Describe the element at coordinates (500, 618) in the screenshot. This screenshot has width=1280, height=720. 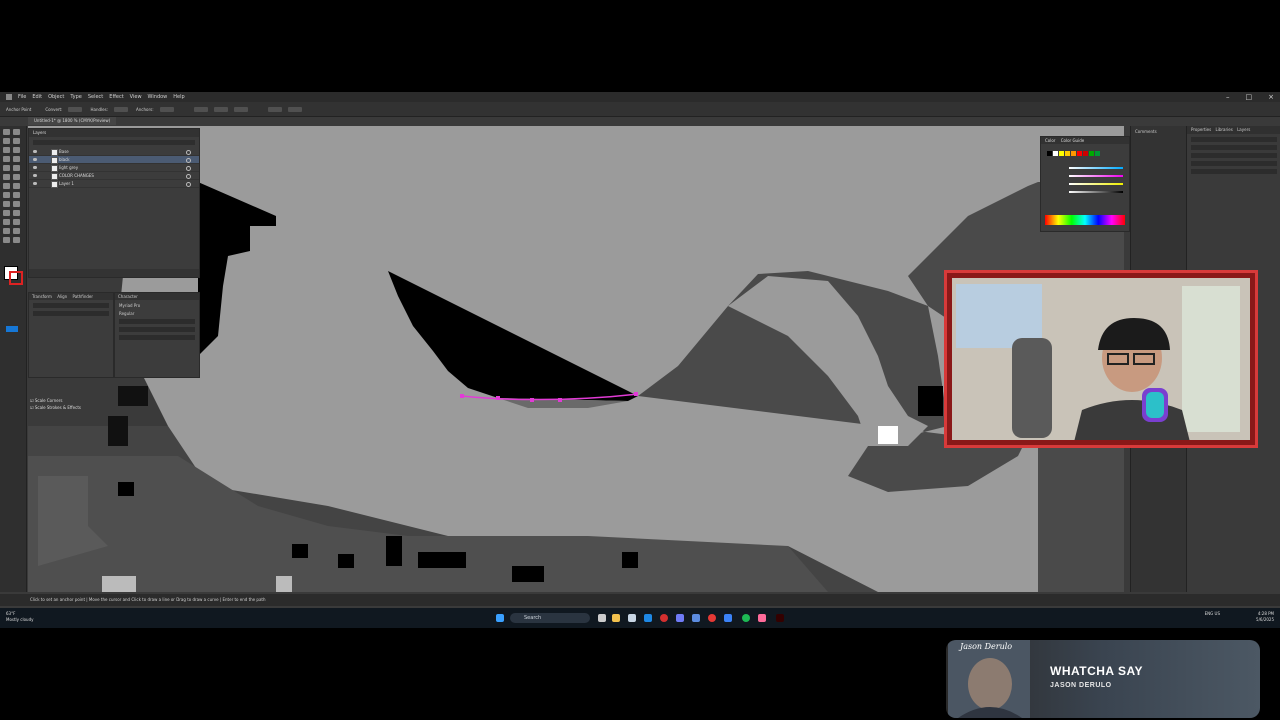
I see `windows-start-icon` at that location.